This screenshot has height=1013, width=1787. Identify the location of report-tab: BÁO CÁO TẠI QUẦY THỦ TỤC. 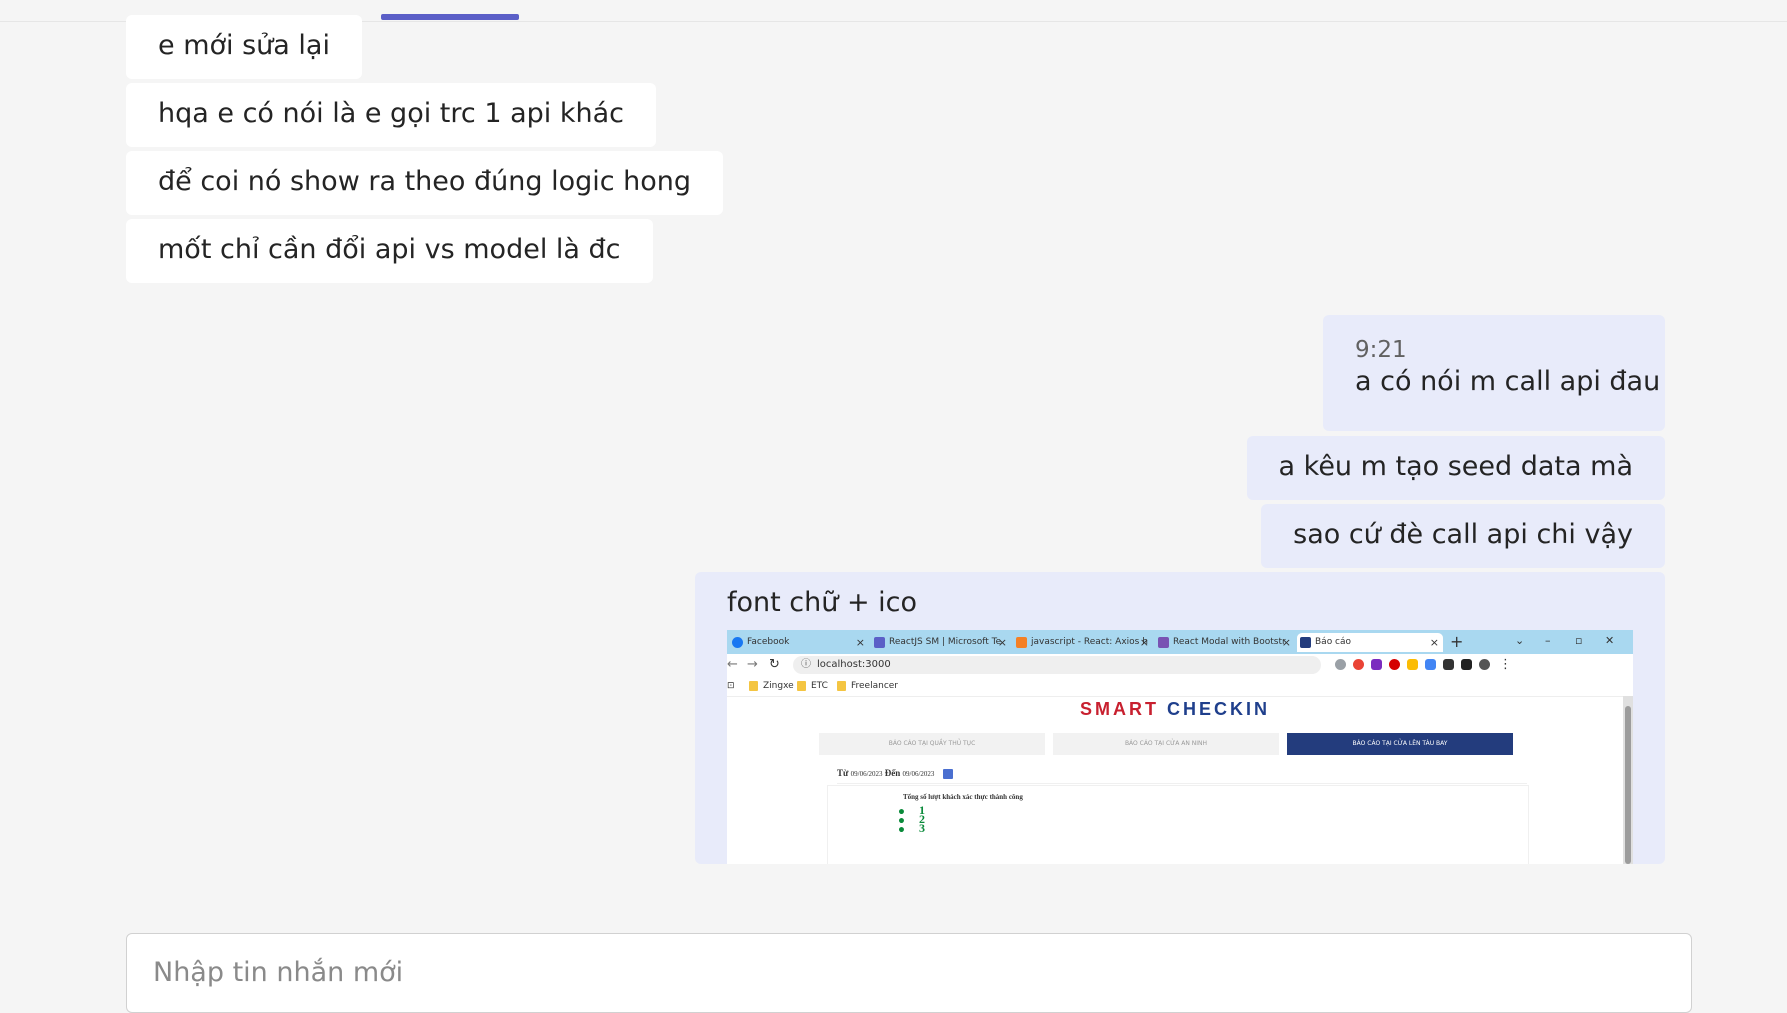
(932, 744).